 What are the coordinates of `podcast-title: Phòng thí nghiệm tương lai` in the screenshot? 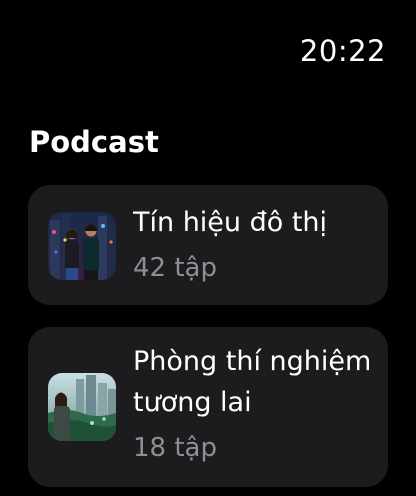 It's located at (252, 382).